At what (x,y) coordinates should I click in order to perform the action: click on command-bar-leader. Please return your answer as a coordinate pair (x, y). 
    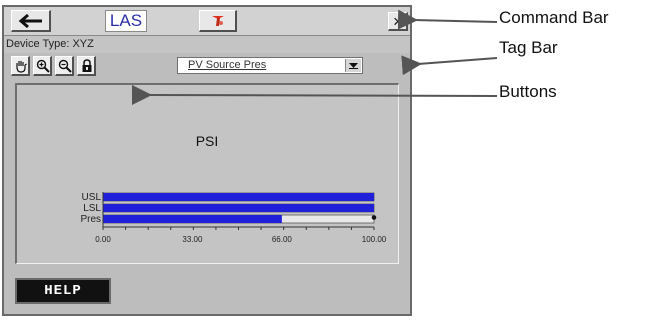
    Looking at the image, I should click on (447, 19).